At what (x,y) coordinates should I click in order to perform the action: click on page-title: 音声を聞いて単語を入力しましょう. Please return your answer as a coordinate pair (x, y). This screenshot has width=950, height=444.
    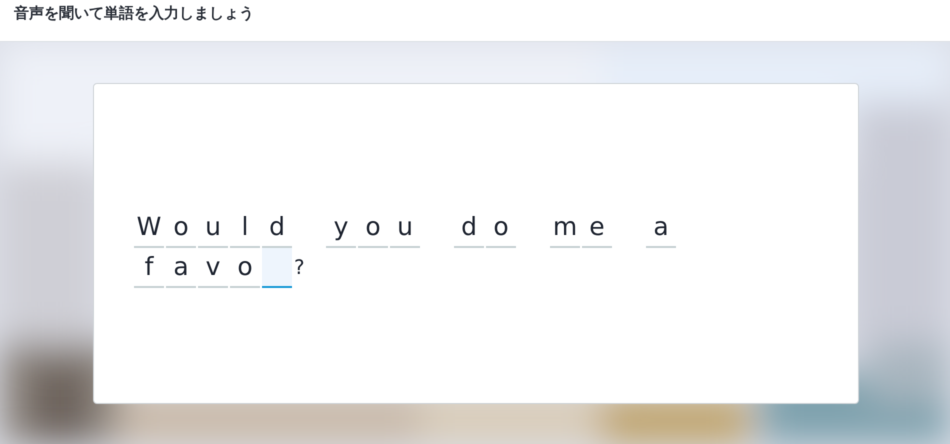
    Looking at the image, I should click on (134, 13).